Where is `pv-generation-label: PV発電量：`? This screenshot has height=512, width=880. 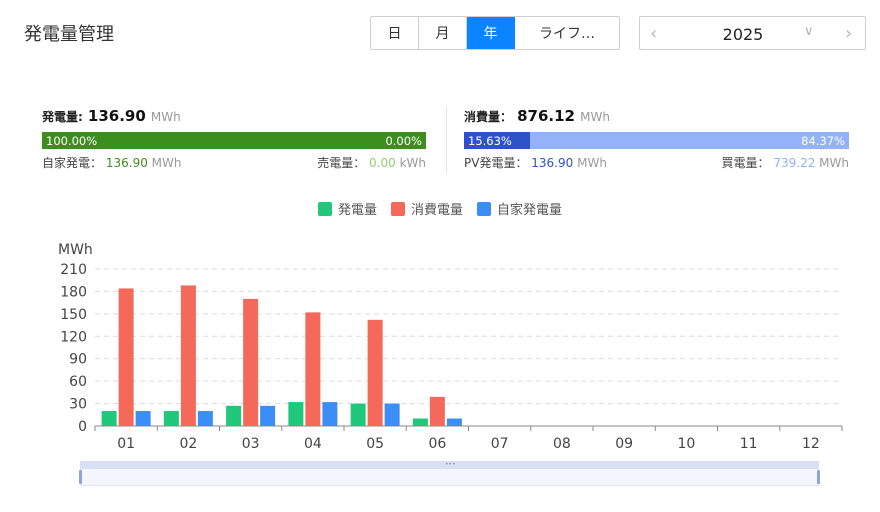 pv-generation-label: PV発電量： is located at coordinates (496, 163).